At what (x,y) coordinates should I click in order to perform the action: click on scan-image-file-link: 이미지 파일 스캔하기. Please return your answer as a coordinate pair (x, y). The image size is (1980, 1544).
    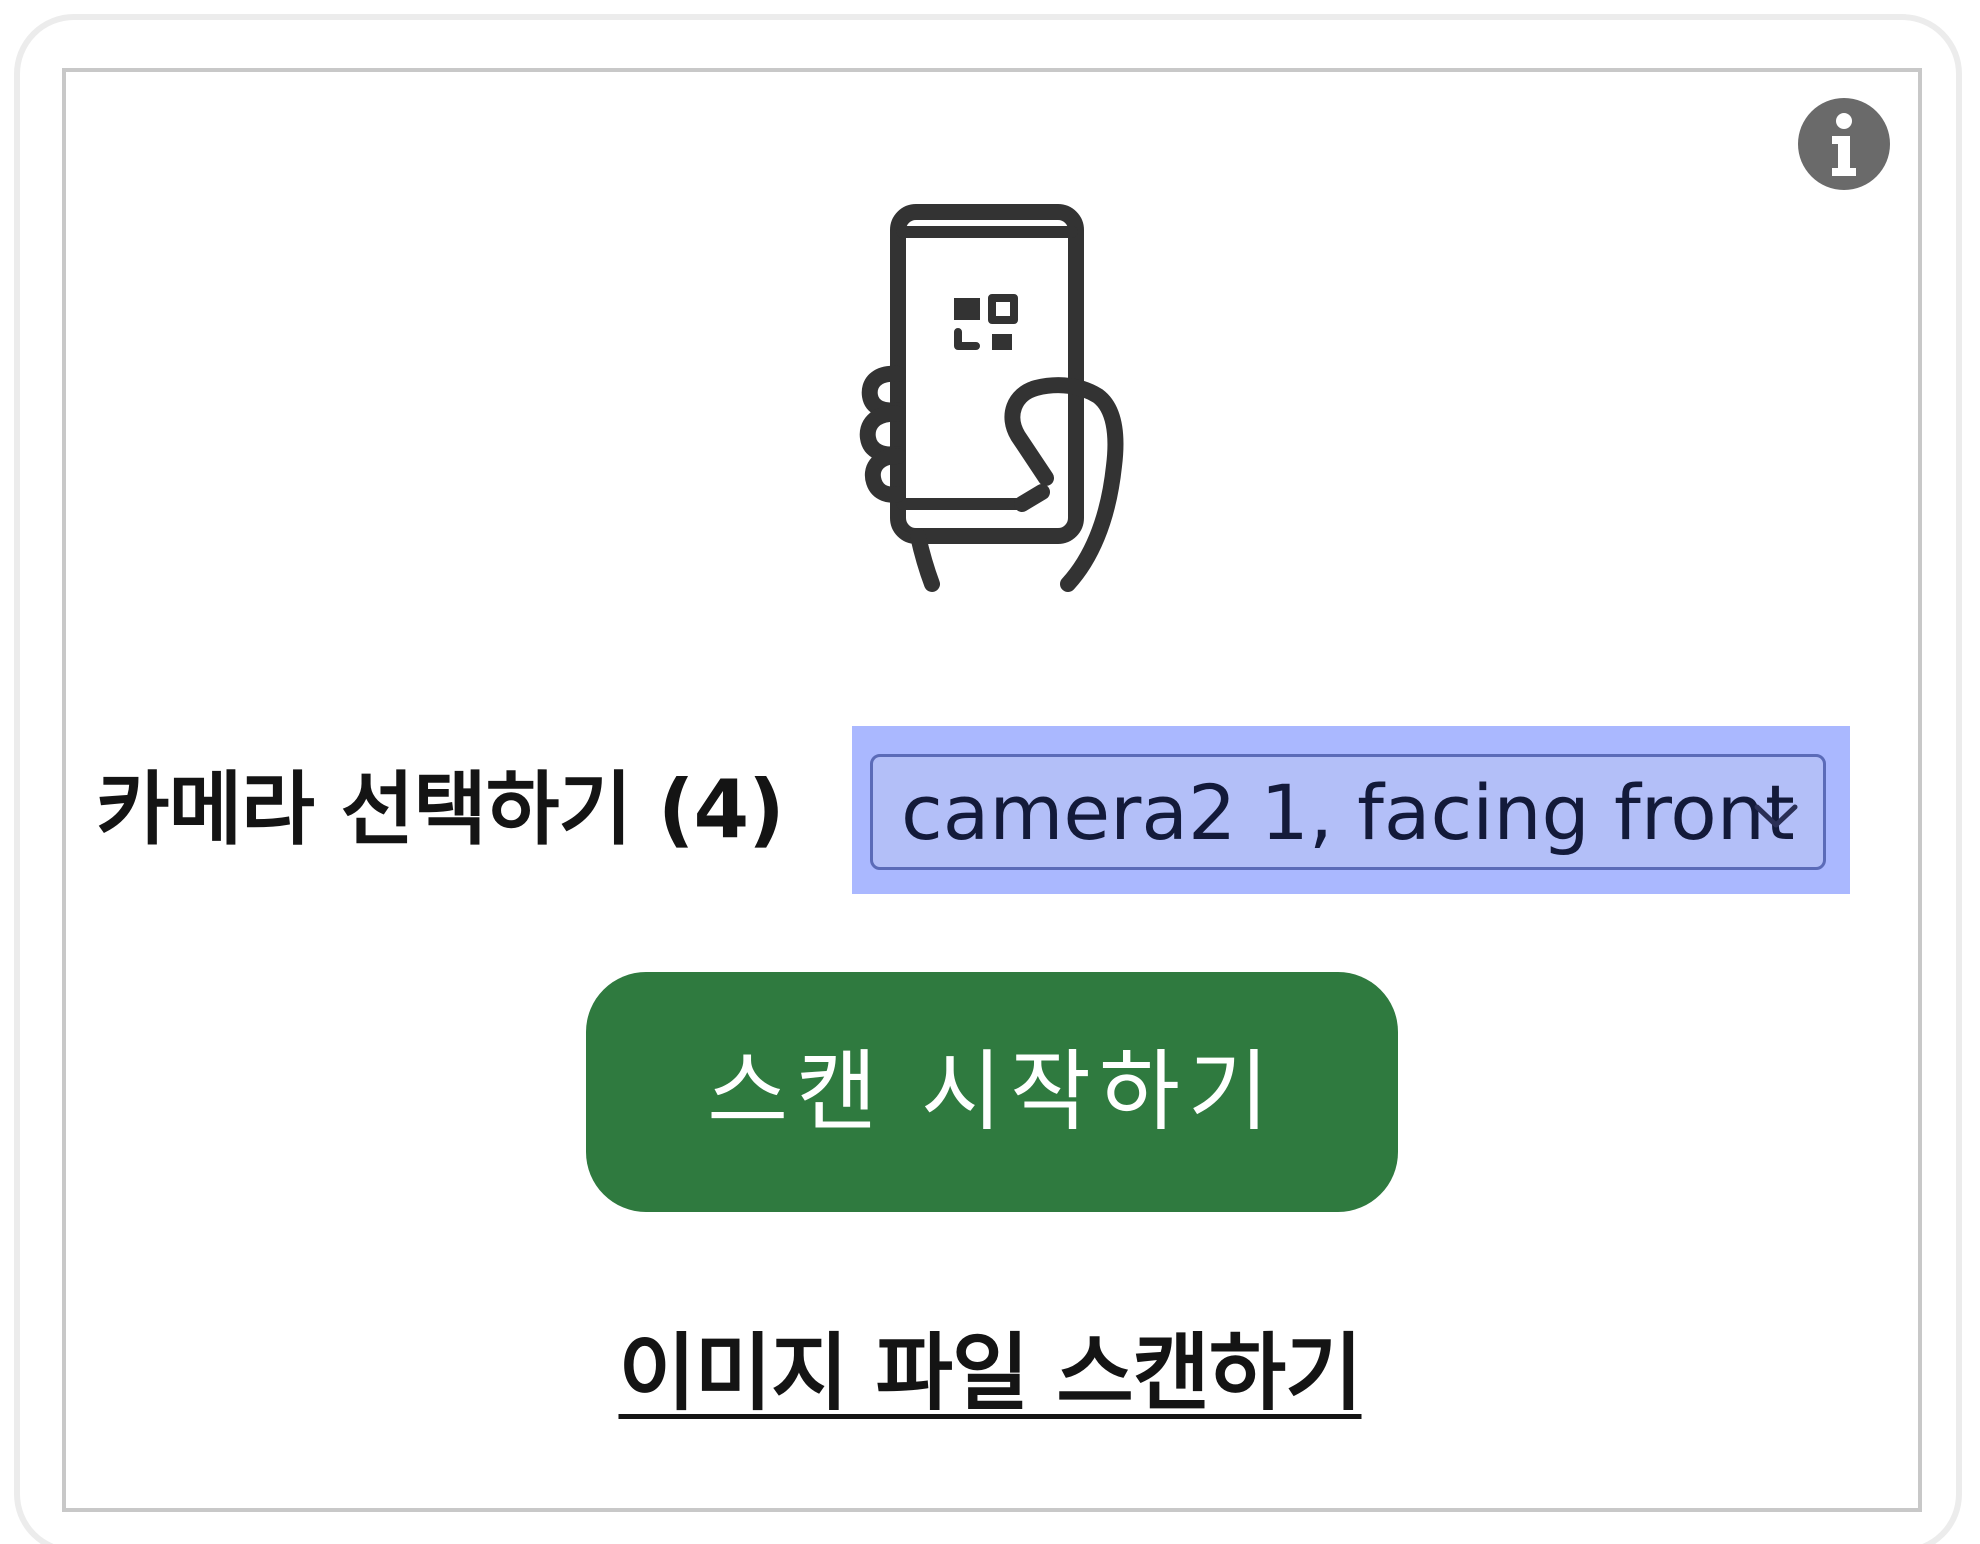
    Looking at the image, I should click on (990, 1373).